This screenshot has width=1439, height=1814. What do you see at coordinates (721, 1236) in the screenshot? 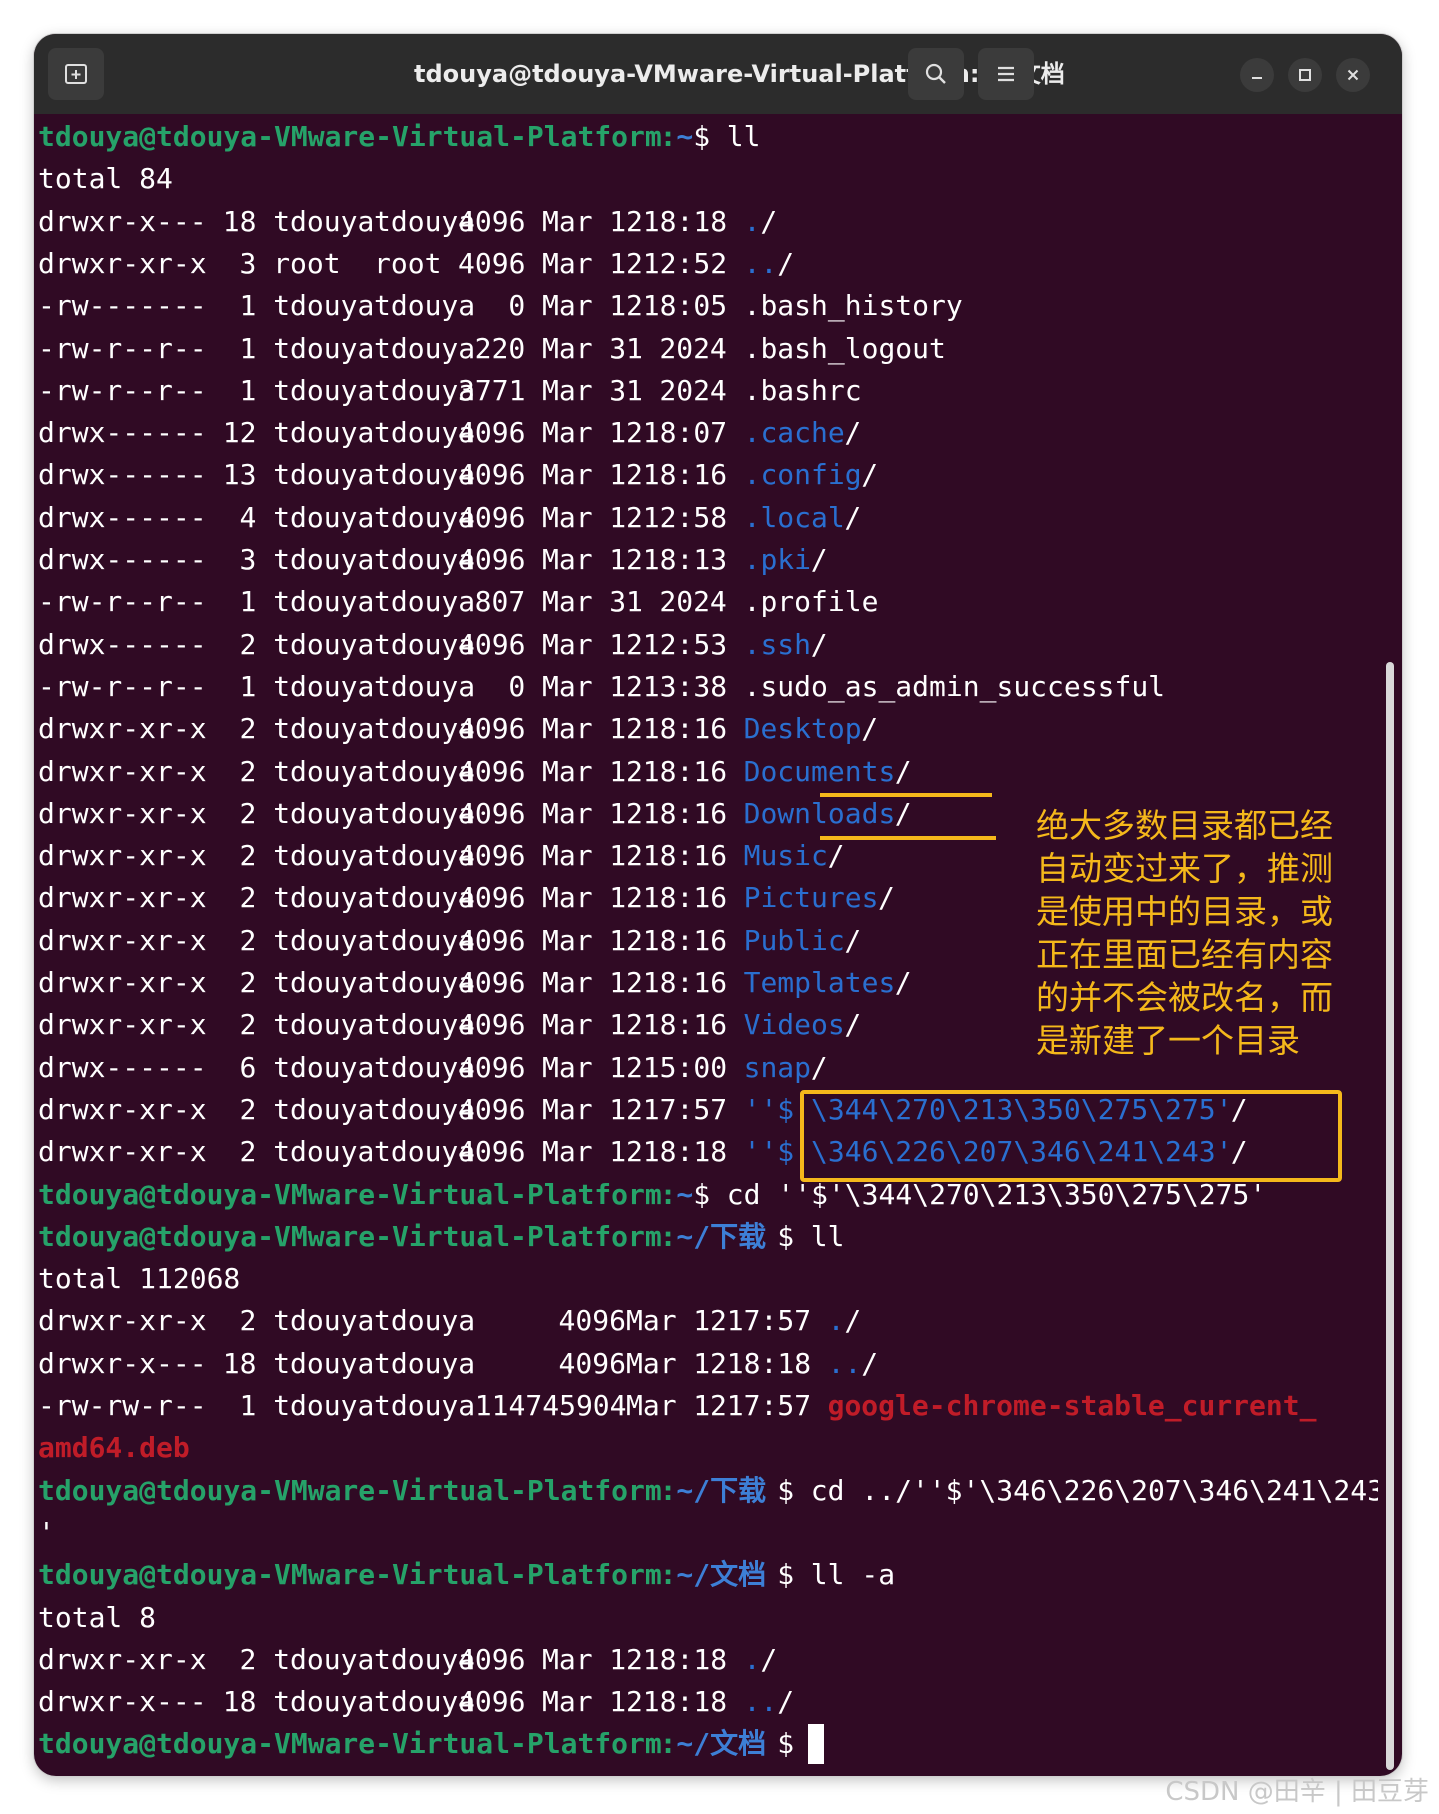
I see `prompt-path: ~/下载` at bounding box center [721, 1236].